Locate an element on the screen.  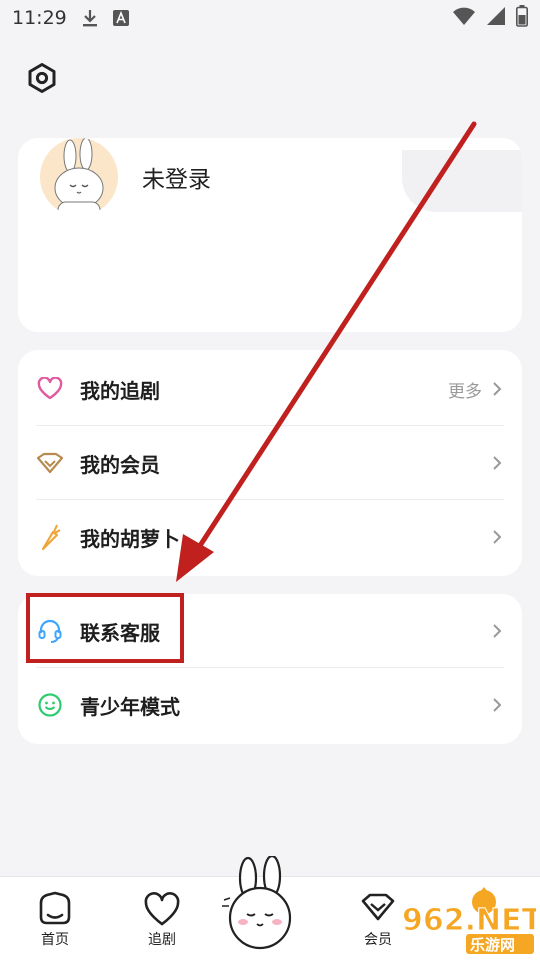
status-time: 11:29 is located at coordinates (39, 18).